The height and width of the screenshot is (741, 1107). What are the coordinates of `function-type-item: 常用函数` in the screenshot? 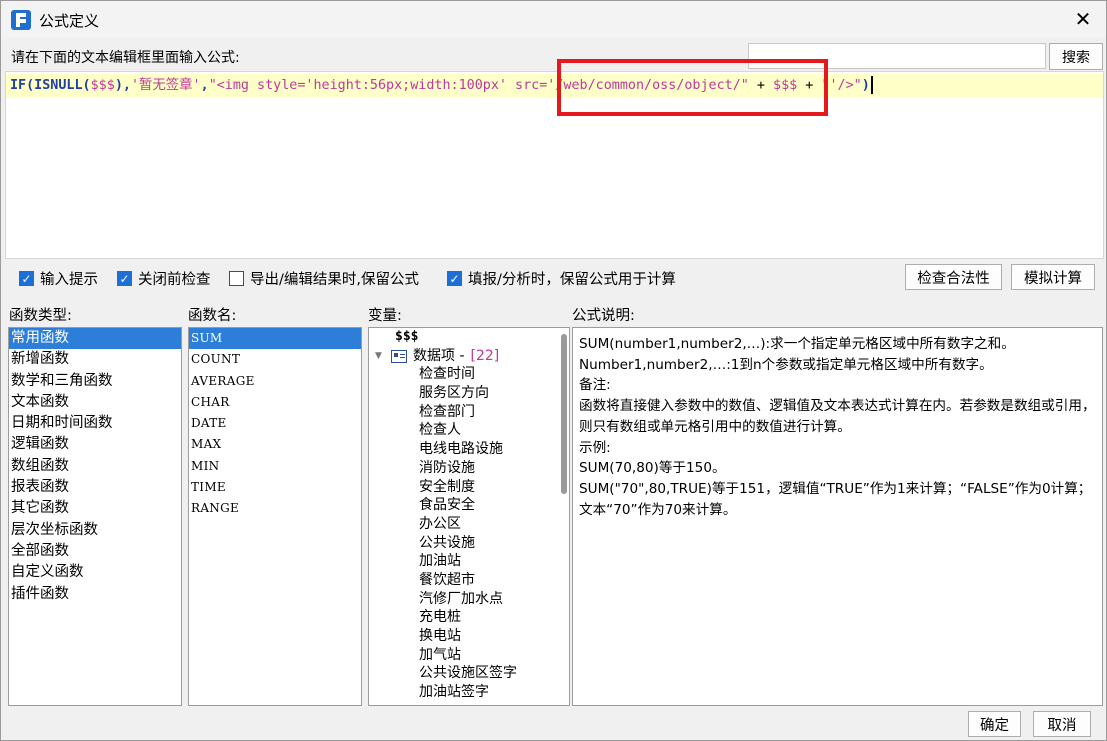 It's located at (95, 339).